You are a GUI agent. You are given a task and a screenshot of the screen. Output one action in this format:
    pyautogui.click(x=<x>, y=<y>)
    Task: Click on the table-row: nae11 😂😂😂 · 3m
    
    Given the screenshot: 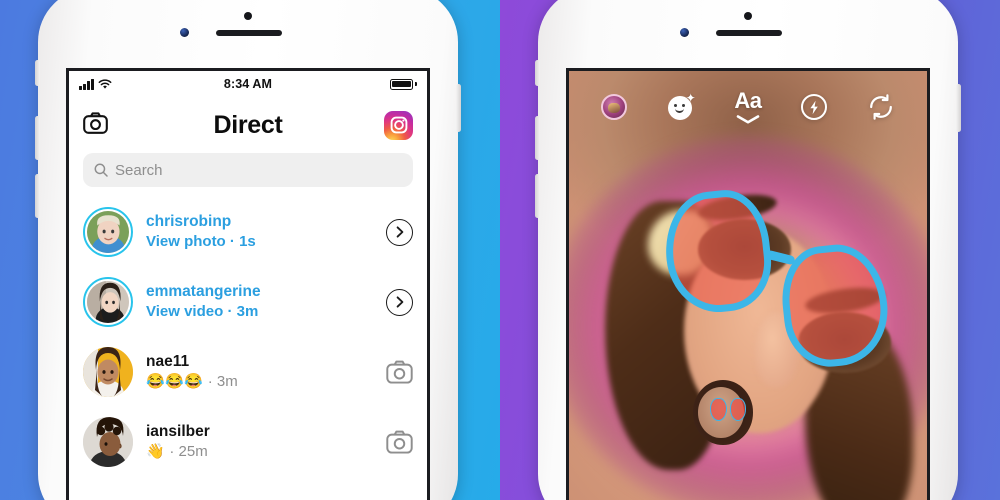 What is the action you would take?
    pyautogui.click(x=248, y=372)
    